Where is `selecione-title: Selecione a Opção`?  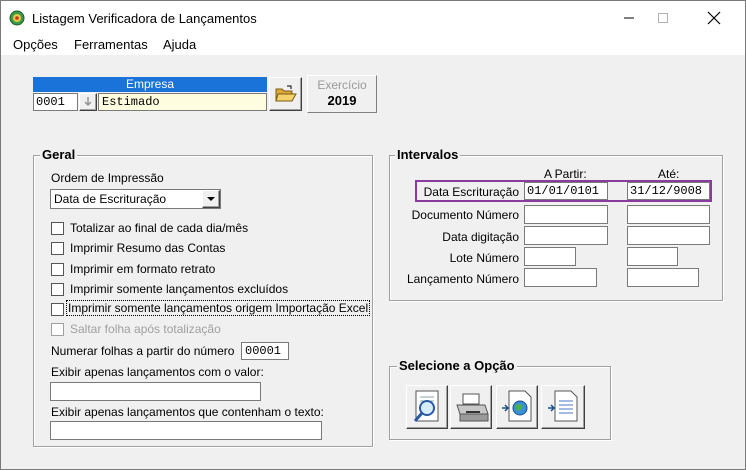
selecione-title: Selecione a Opção is located at coordinates (457, 365).